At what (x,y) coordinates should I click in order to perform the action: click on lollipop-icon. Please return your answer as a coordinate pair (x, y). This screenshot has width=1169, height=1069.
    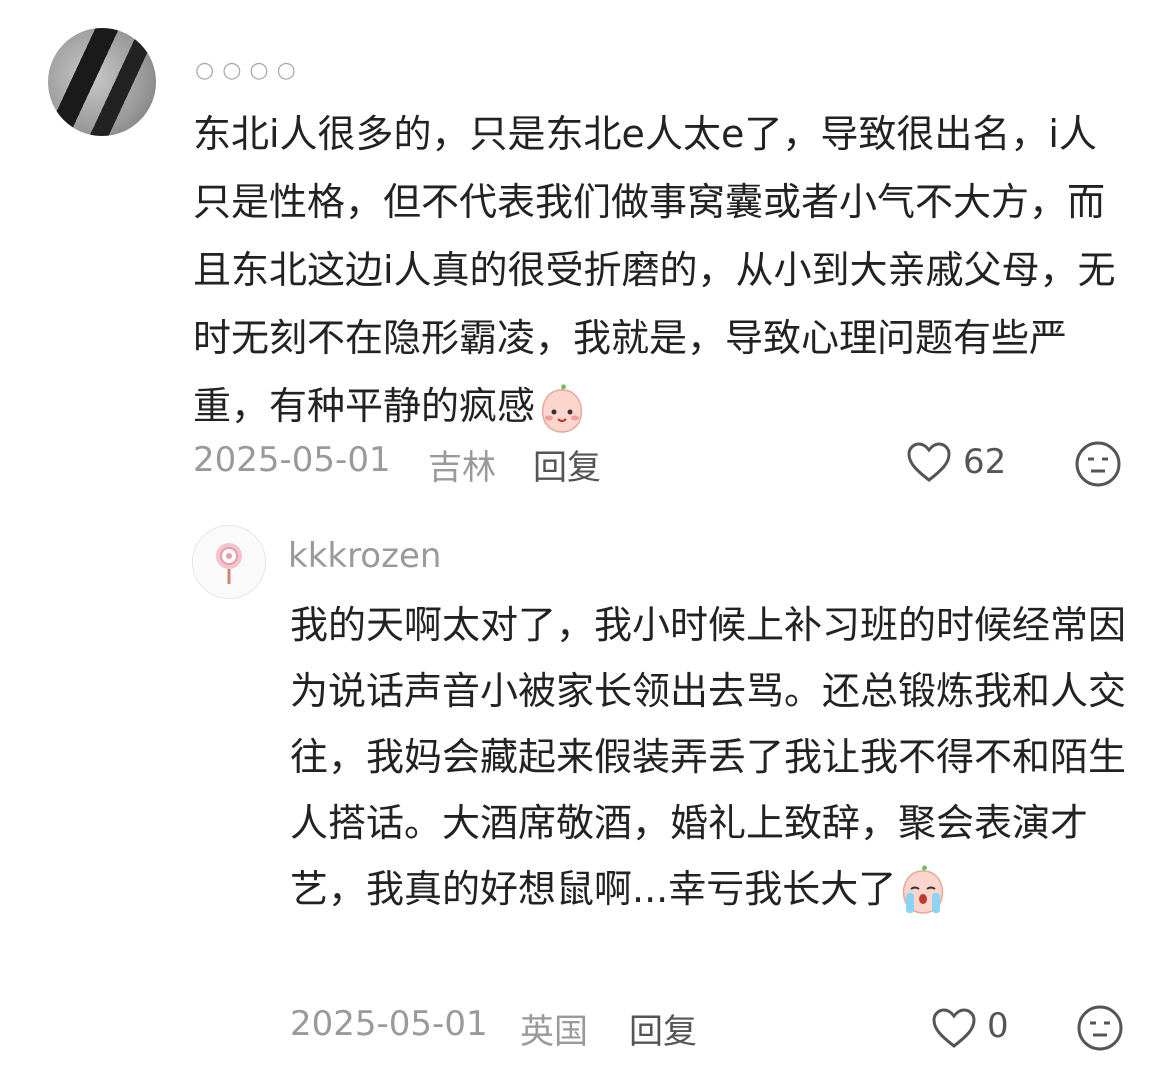
    Looking at the image, I should click on (229, 563).